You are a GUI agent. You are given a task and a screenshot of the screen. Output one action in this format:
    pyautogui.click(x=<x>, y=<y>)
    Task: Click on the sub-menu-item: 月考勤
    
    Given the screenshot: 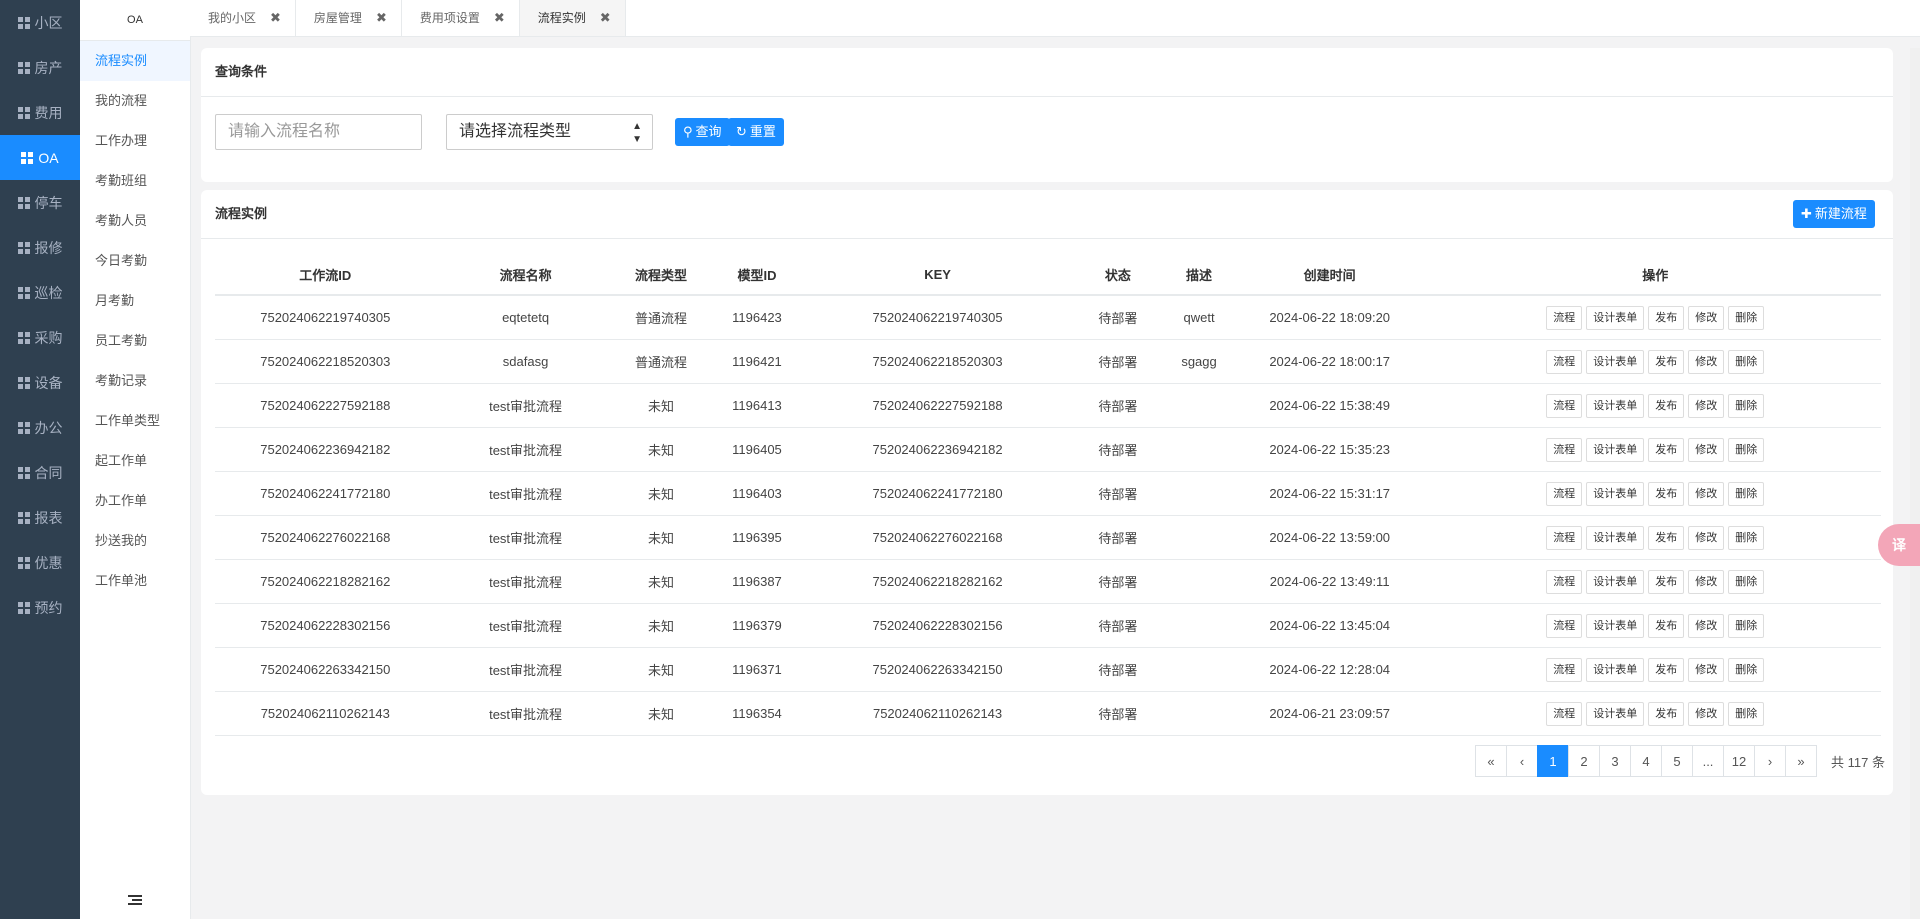 What is the action you would take?
    pyautogui.click(x=135, y=301)
    